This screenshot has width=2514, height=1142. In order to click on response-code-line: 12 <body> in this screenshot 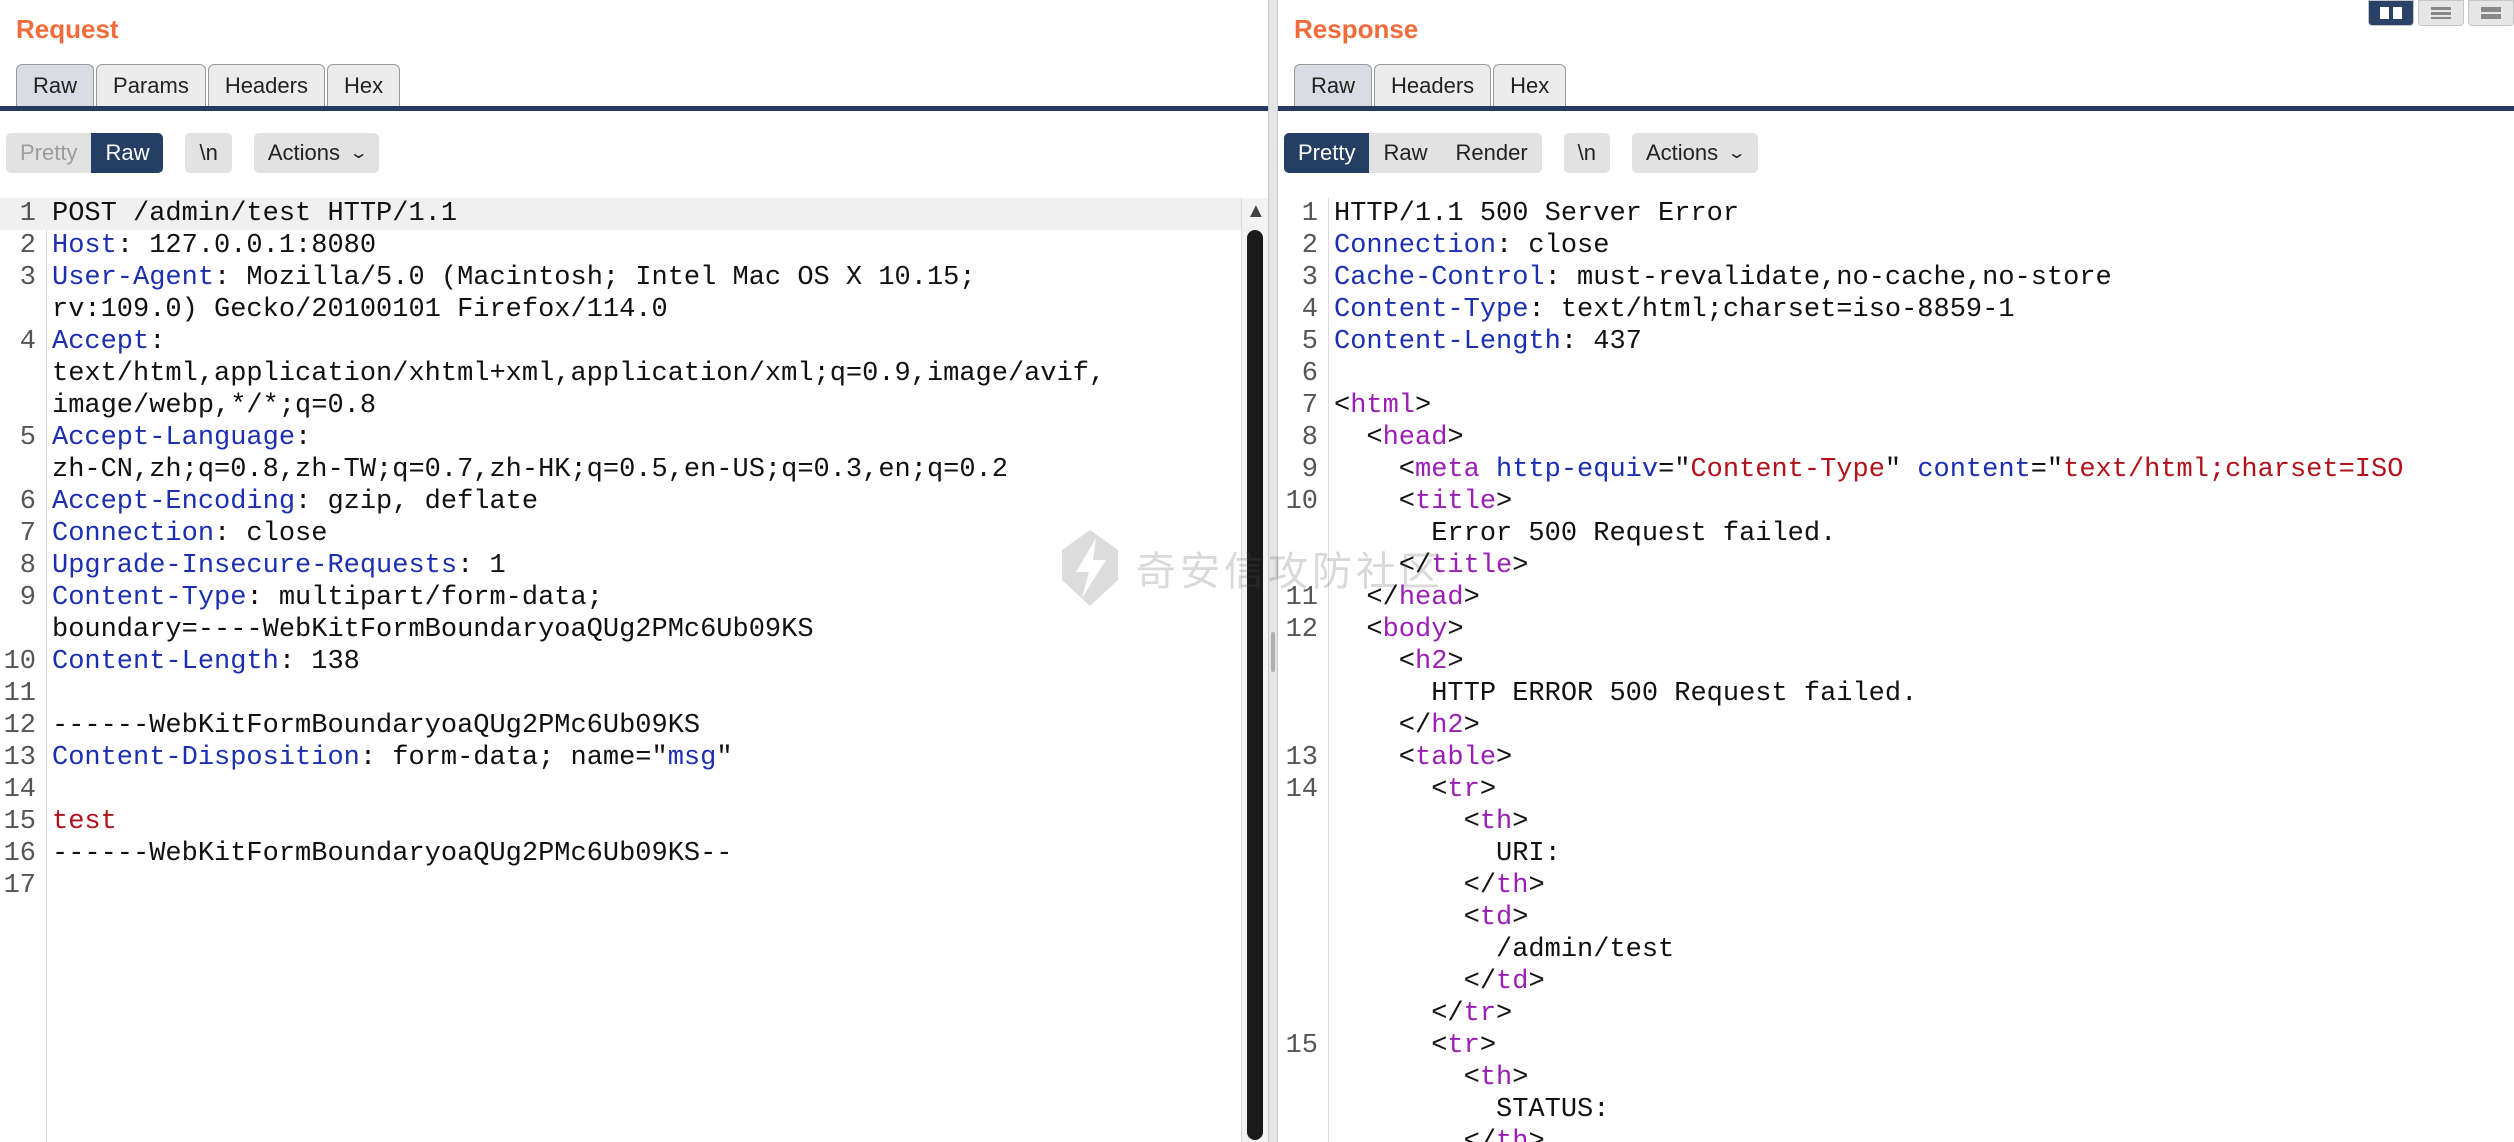, I will do `click(1896, 630)`.